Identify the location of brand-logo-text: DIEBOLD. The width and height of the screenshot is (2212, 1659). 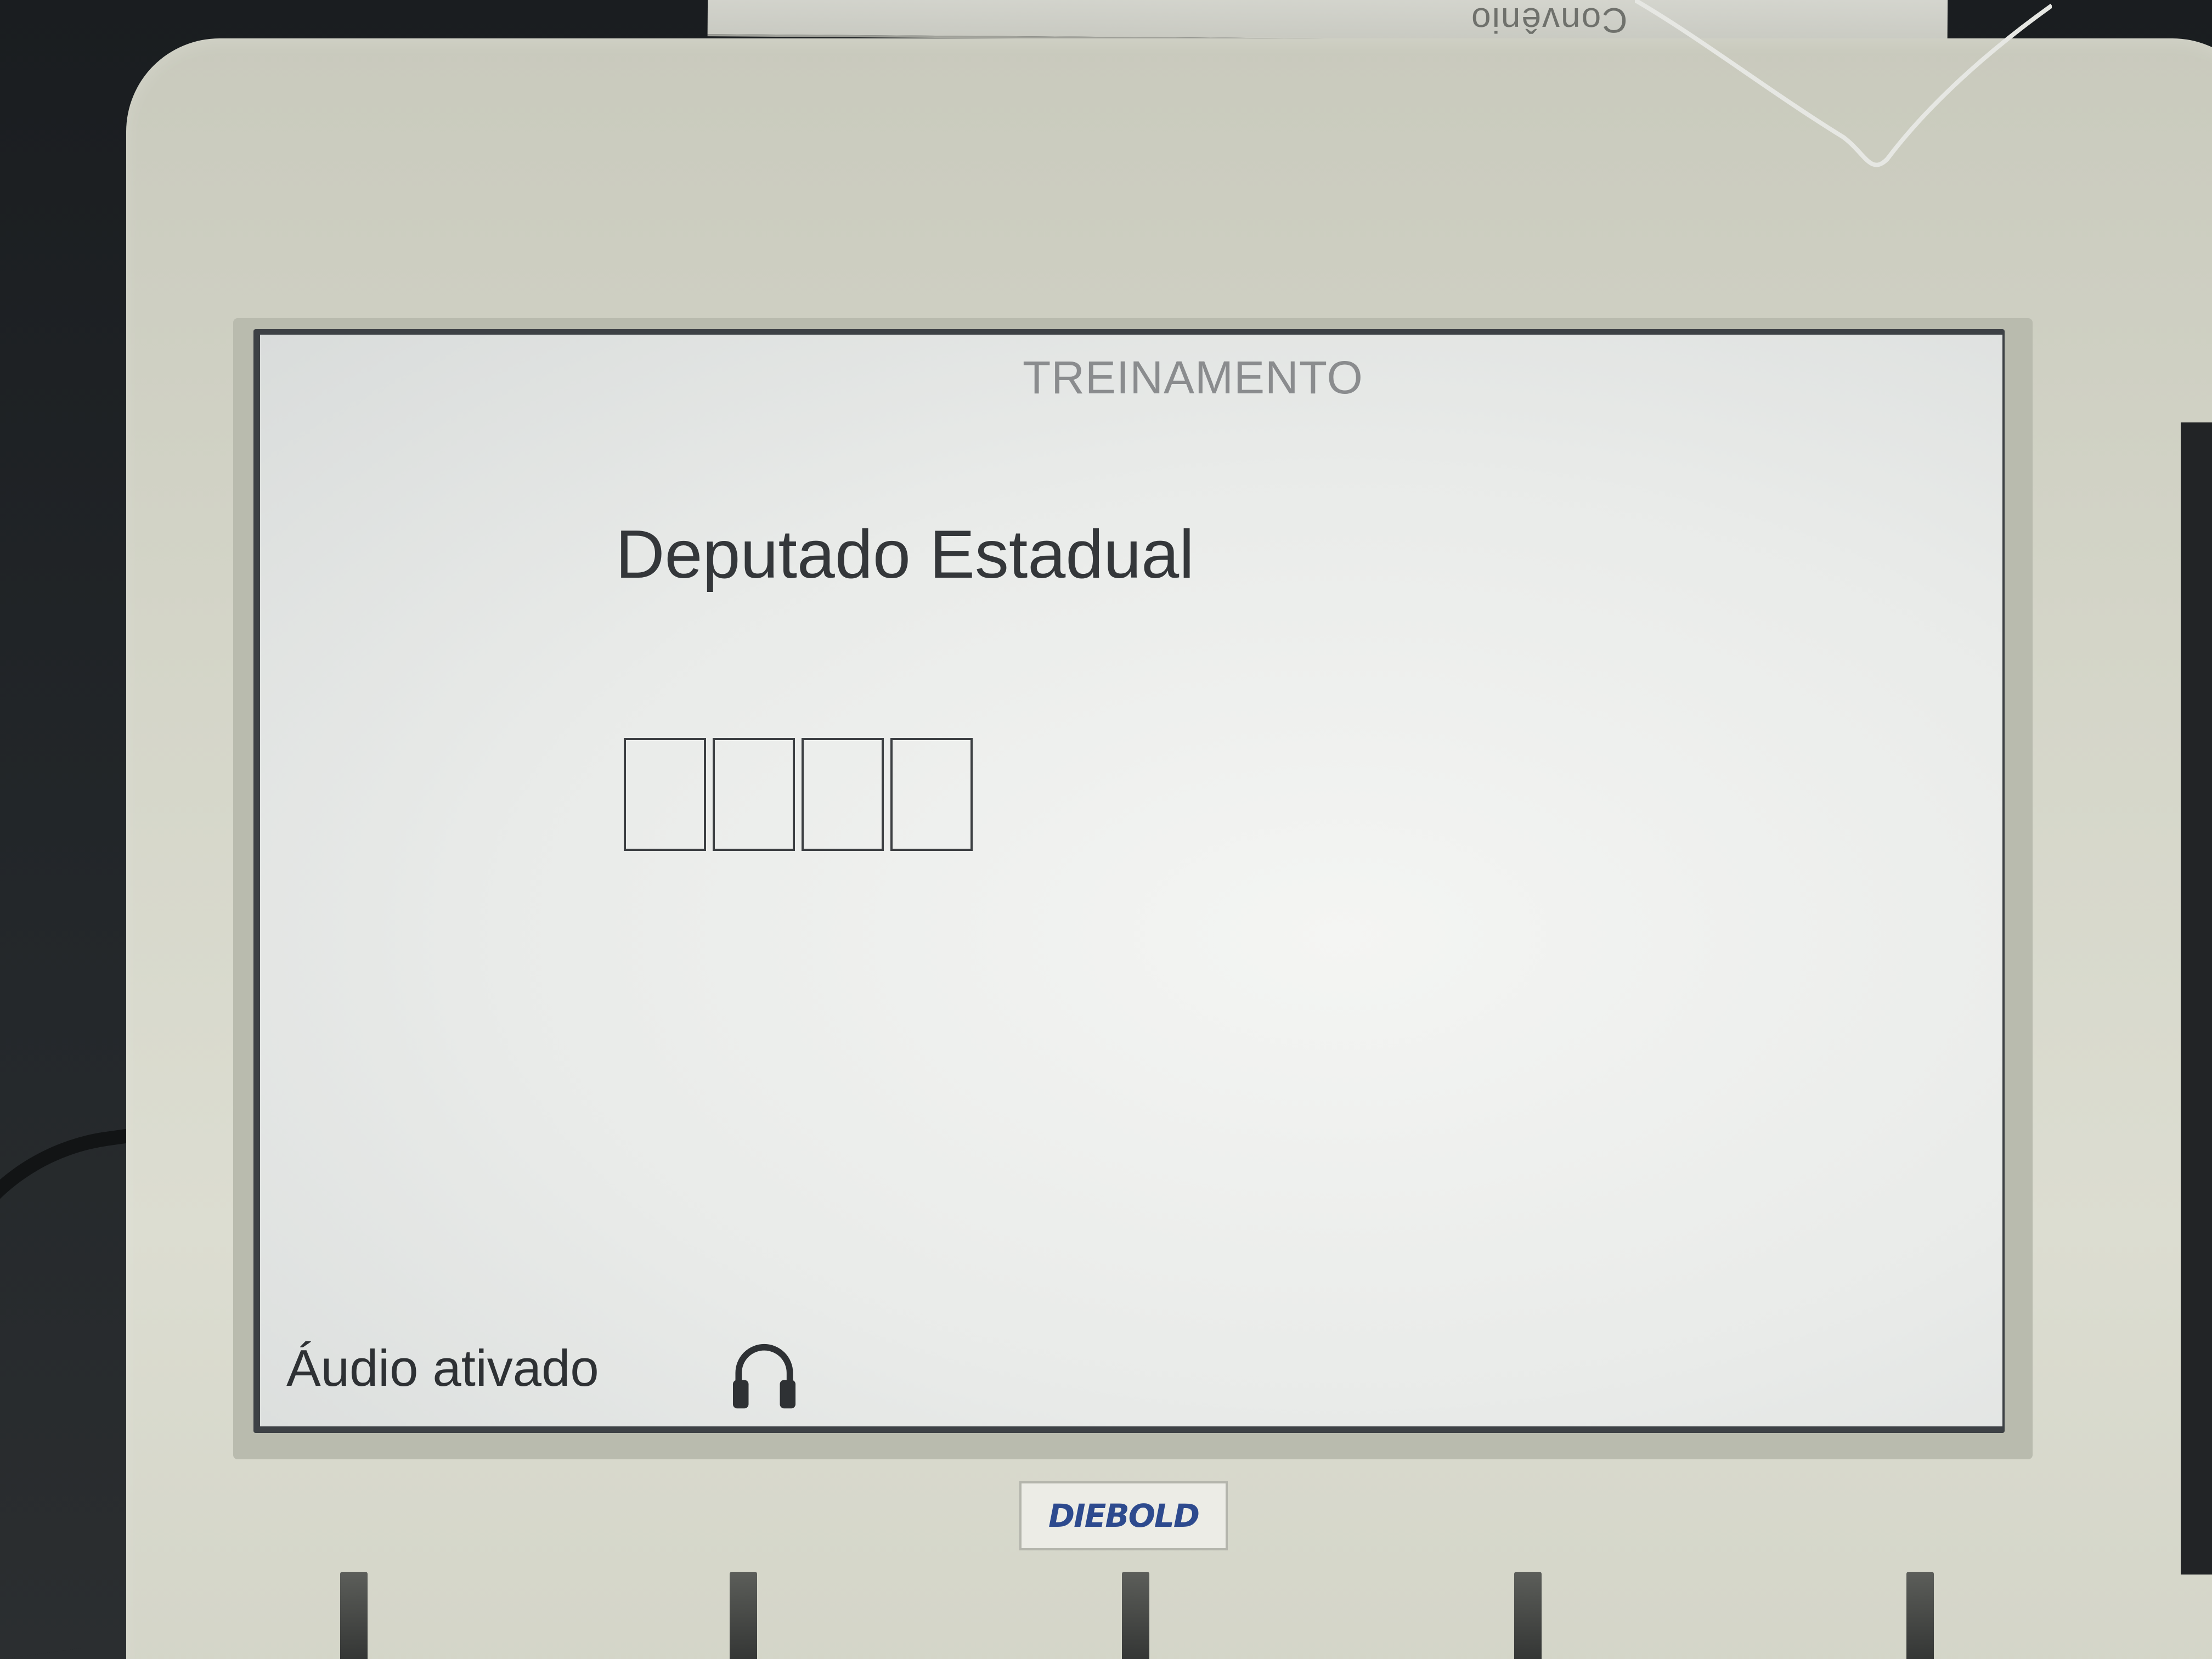
(1124, 1516).